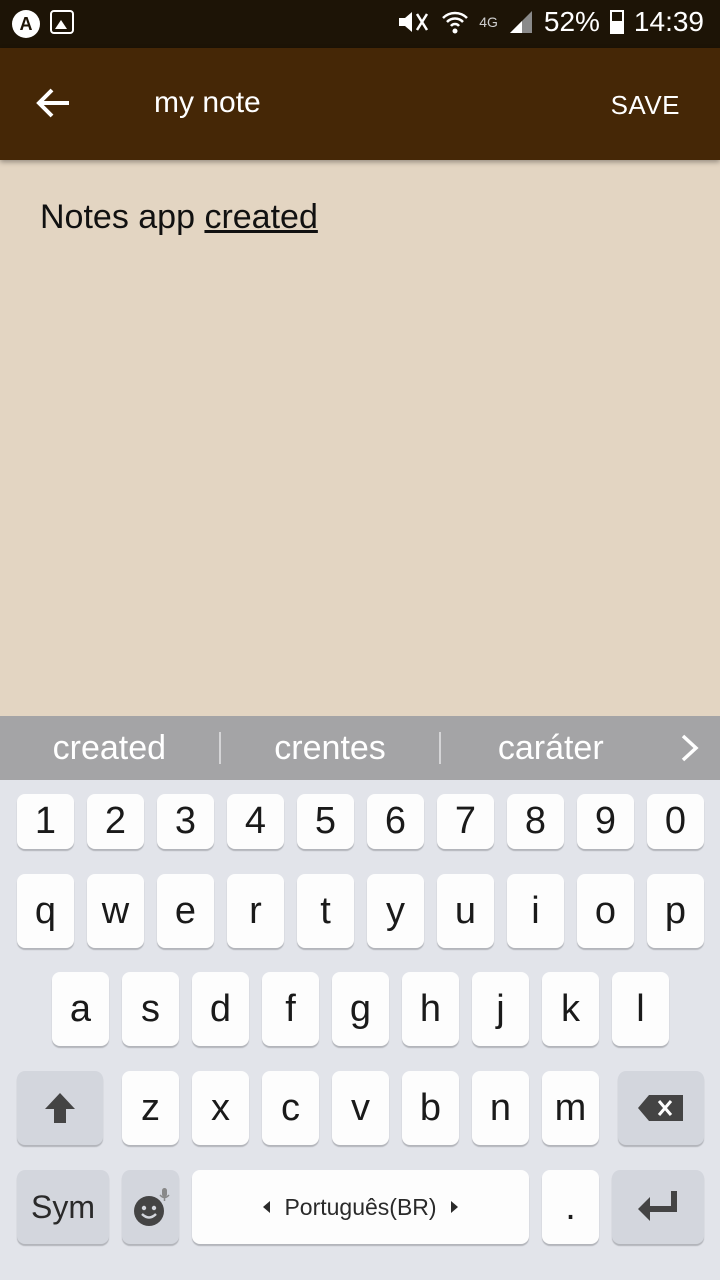  What do you see at coordinates (605, 821) in the screenshot?
I see `key-9: 9` at bounding box center [605, 821].